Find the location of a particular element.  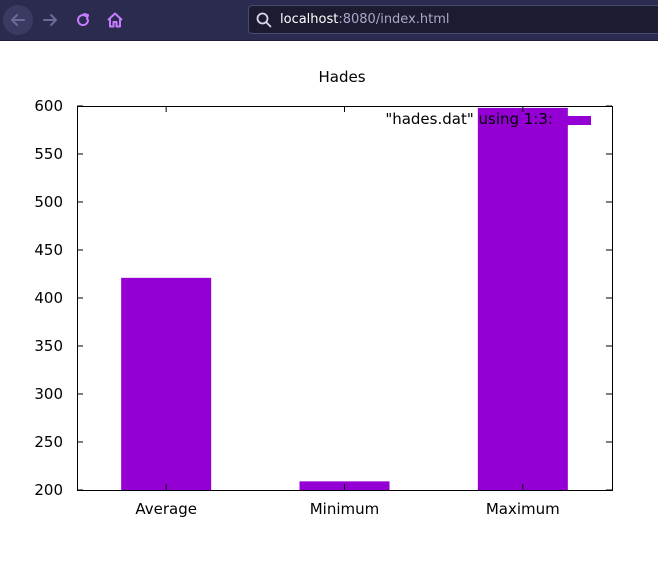

reload-button is located at coordinates (83, 20).